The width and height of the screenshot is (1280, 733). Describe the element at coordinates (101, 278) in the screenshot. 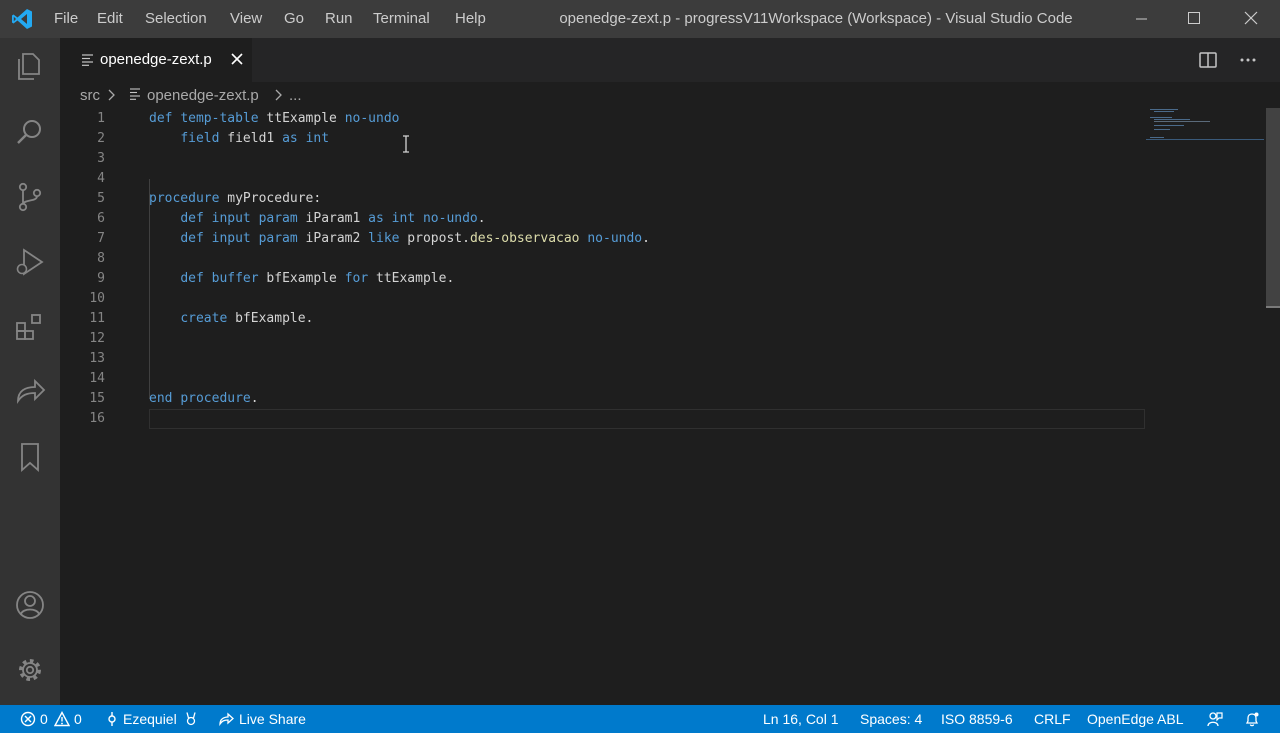

I see `line-number: 9` at that location.